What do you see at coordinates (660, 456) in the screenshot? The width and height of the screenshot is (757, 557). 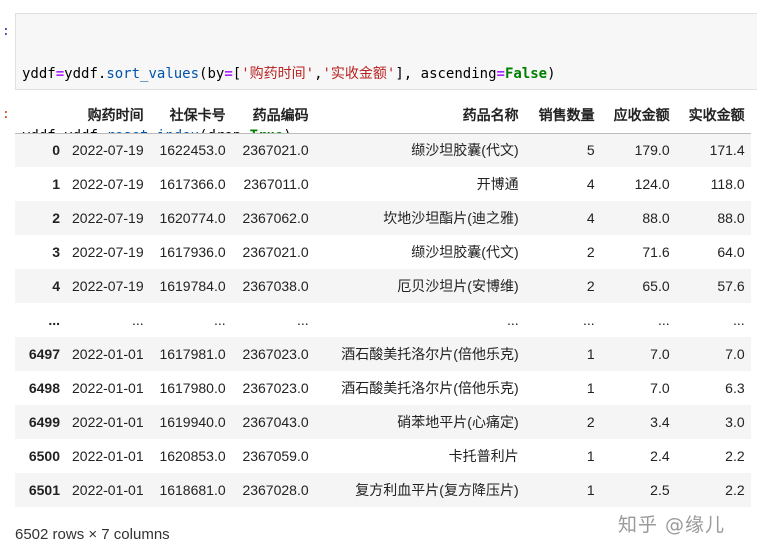 I see `table-cell: 2.4` at bounding box center [660, 456].